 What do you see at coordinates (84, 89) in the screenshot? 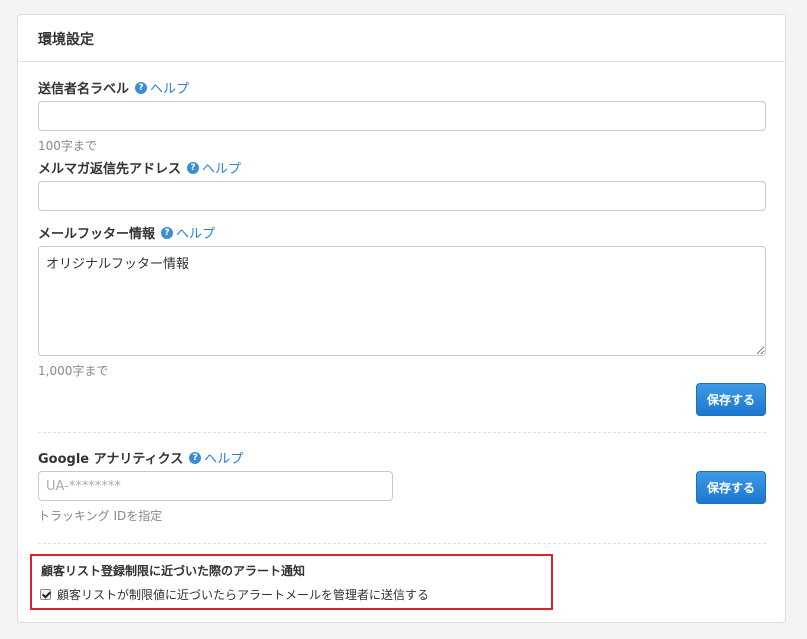
I see `sender-label-label: 送信者名ラベル` at bounding box center [84, 89].